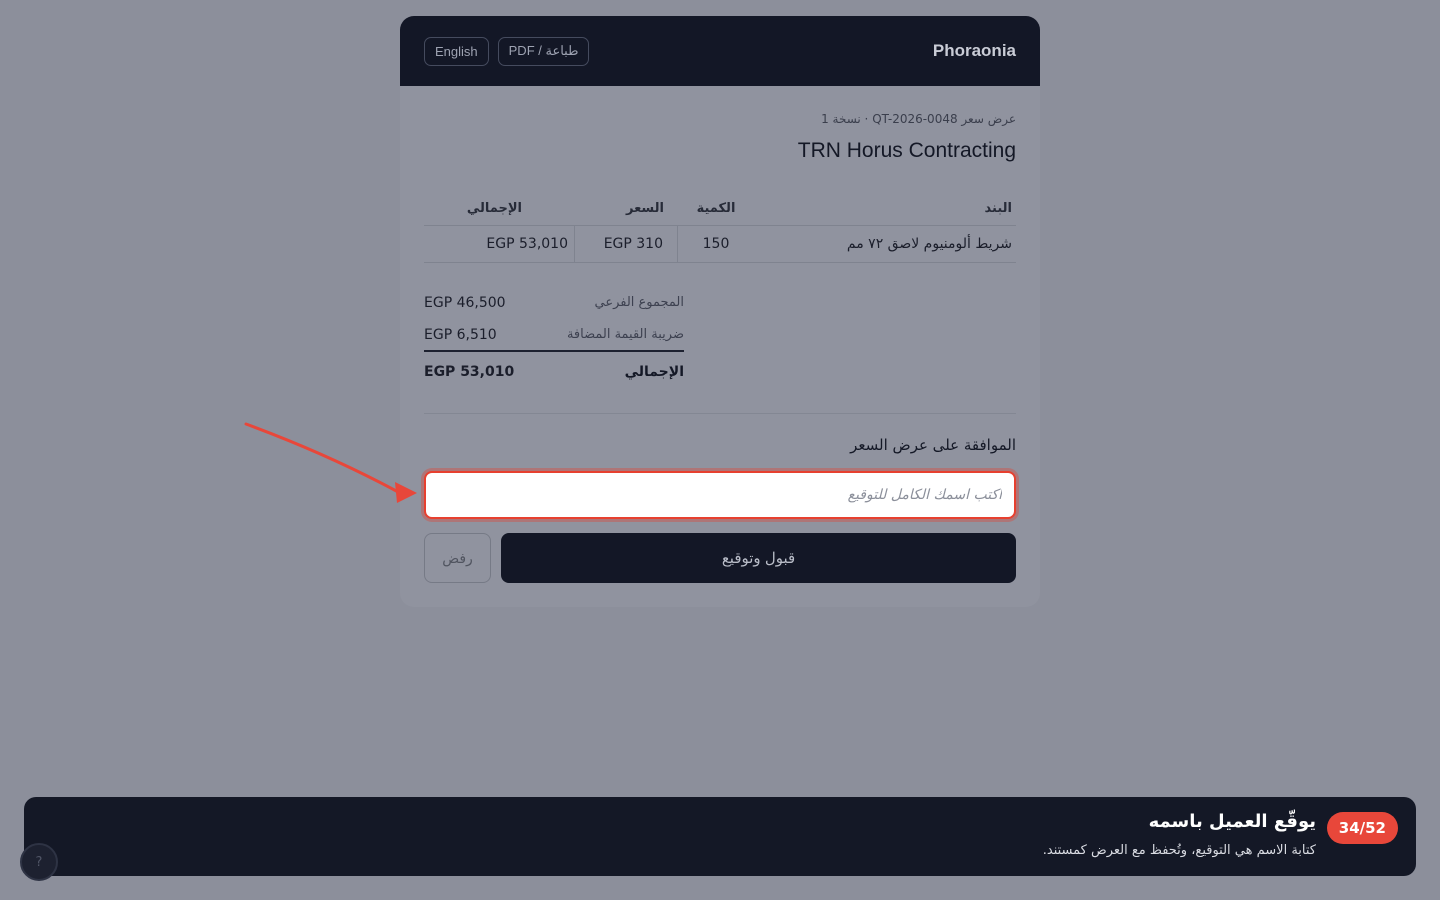  Describe the element at coordinates (645, 208) in the screenshot. I see `header-price: السعر` at that location.